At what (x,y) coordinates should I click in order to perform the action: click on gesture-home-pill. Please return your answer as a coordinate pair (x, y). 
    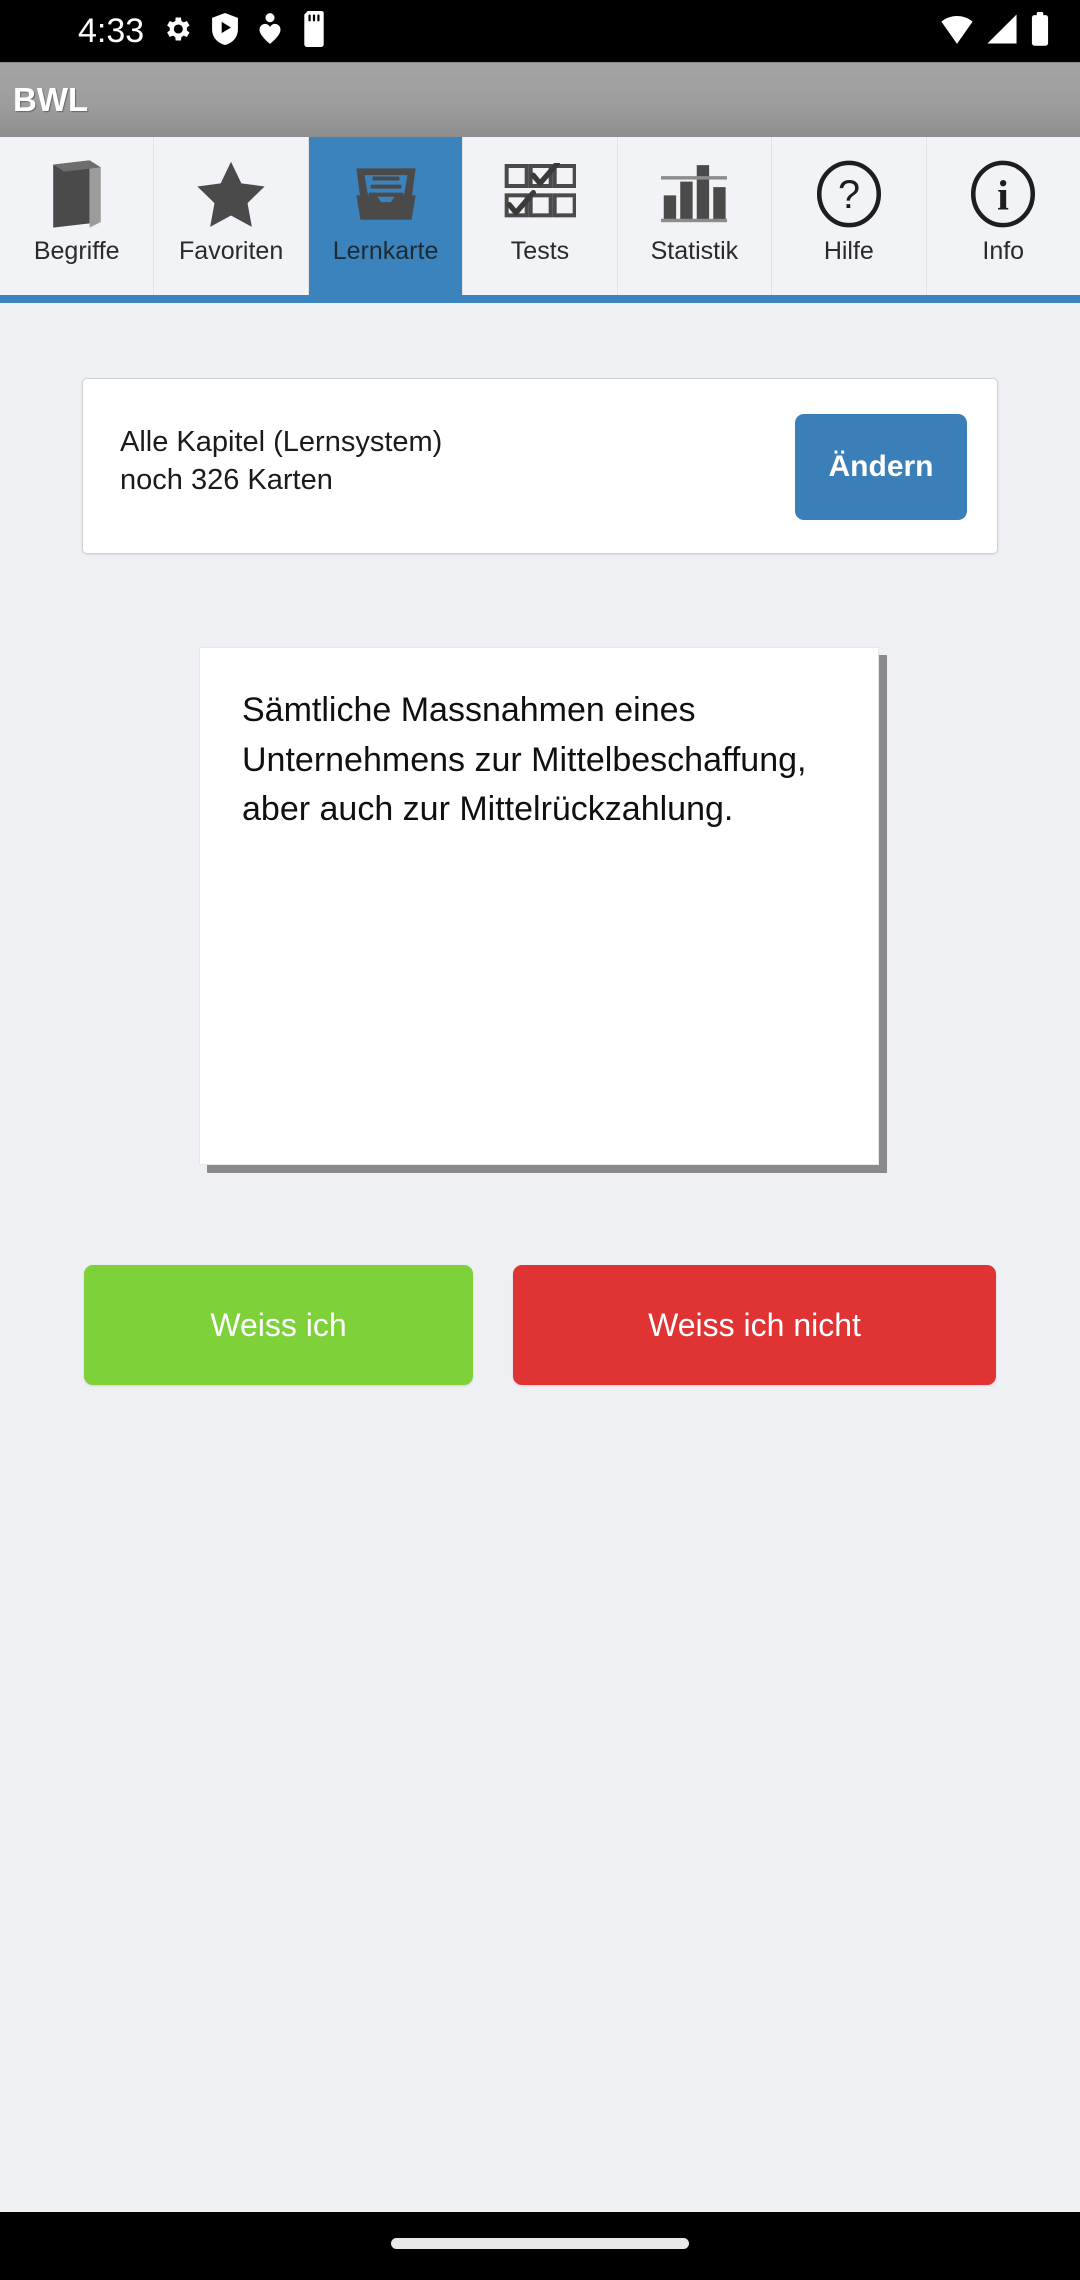
    Looking at the image, I should click on (540, 2243).